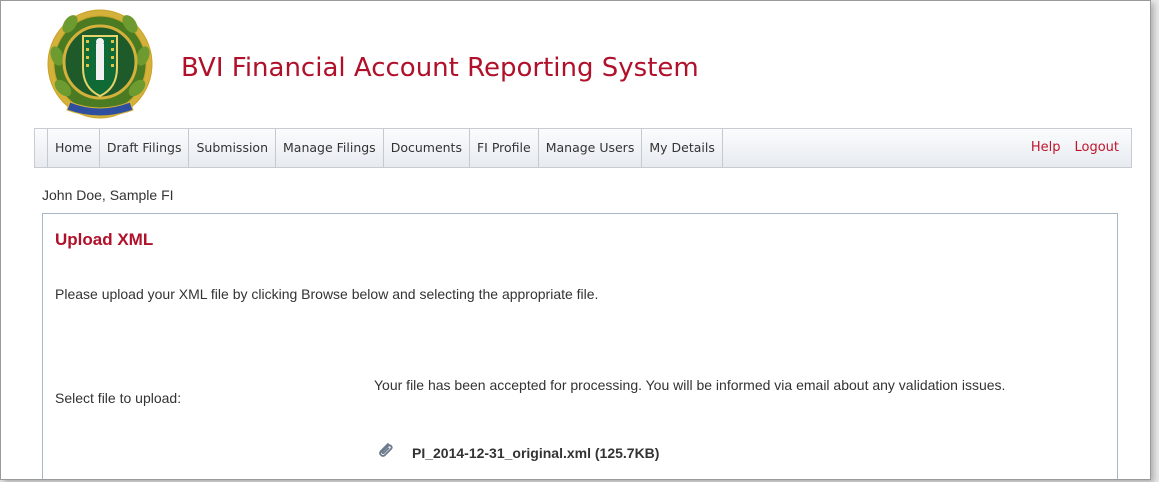  What do you see at coordinates (104, 239) in the screenshot?
I see `panel-title: Upload XML` at bounding box center [104, 239].